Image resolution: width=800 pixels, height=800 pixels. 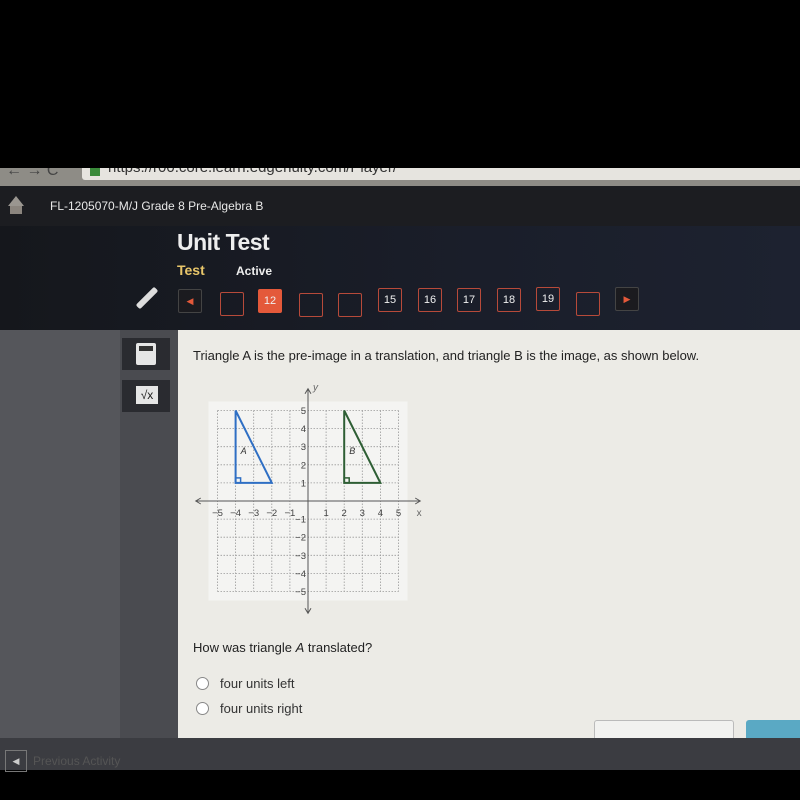 I want to click on x-tick-label: 2, so click(x=344, y=513).